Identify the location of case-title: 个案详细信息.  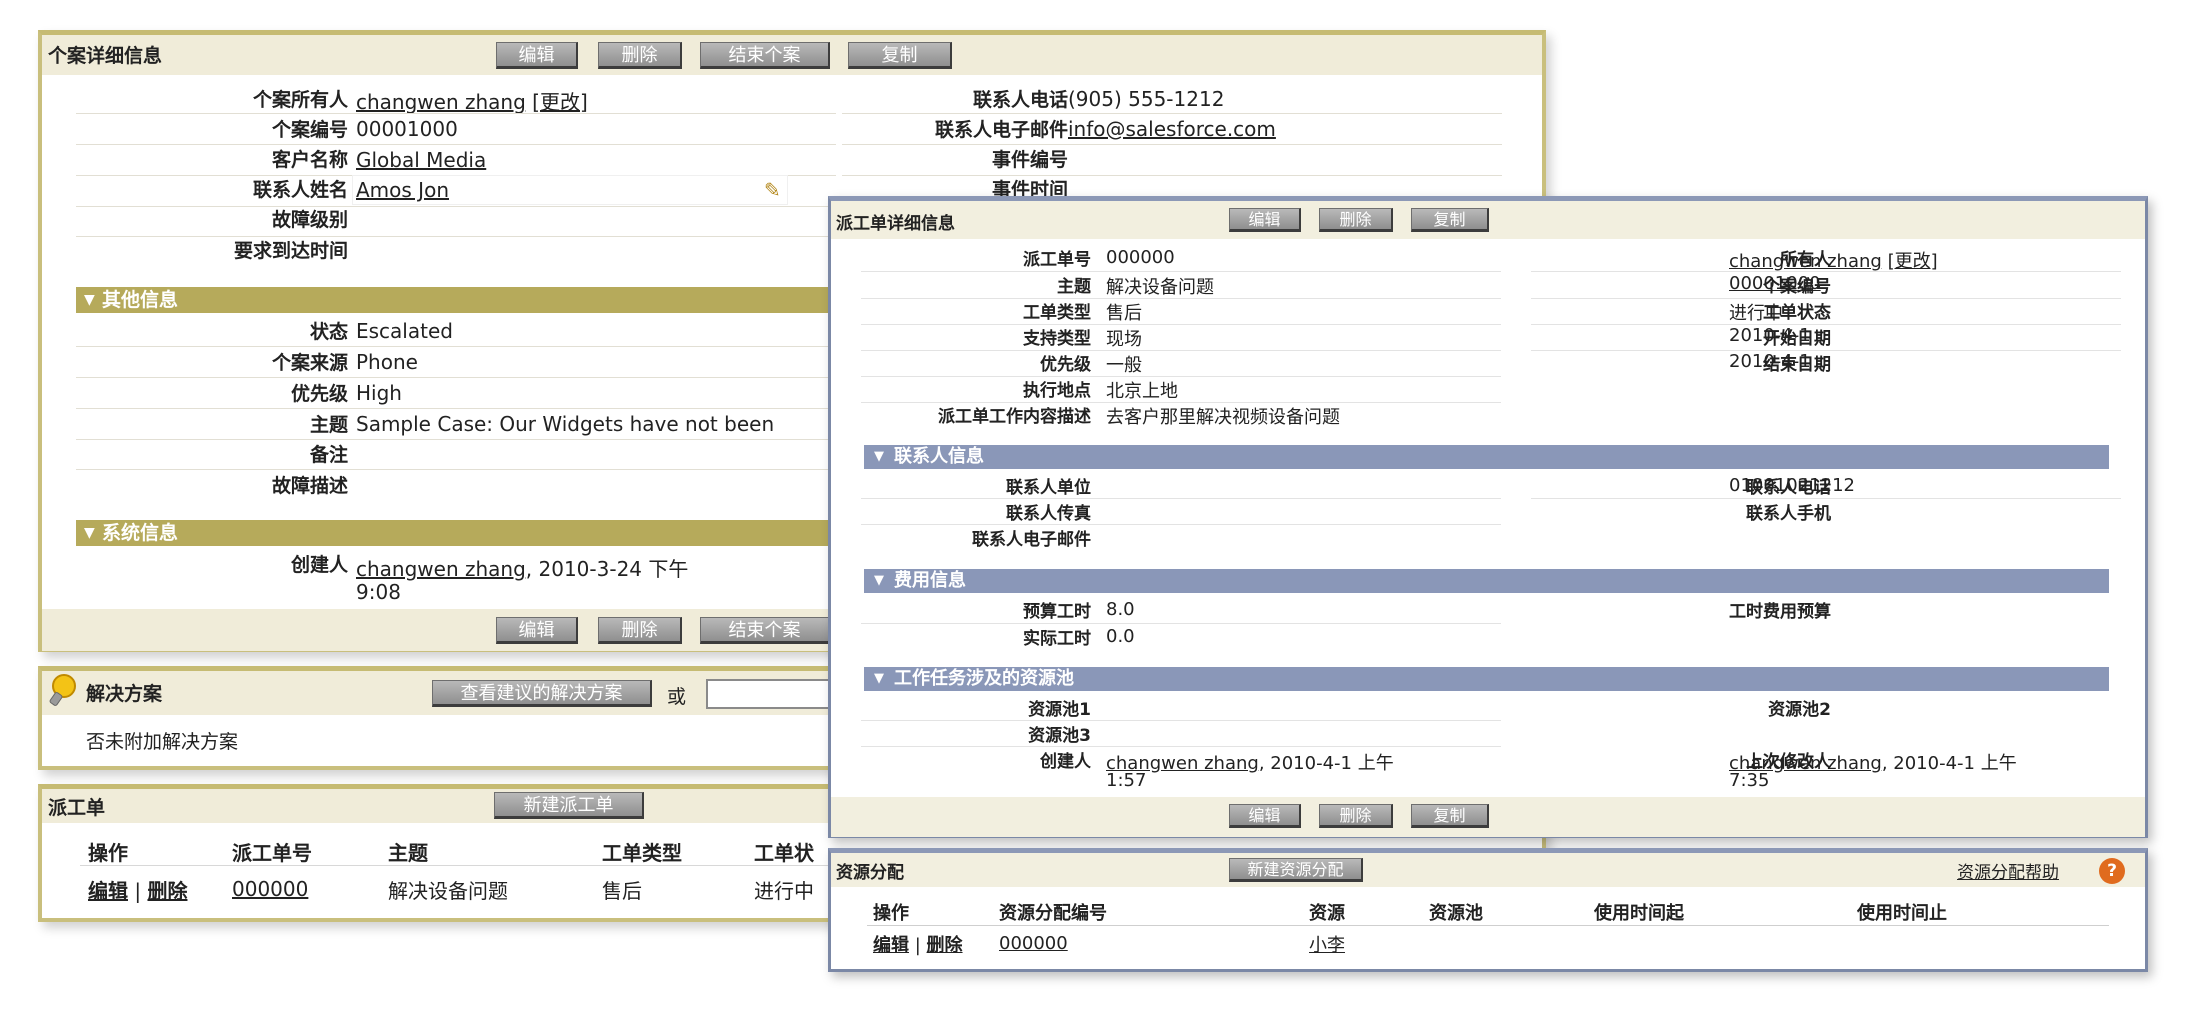
(105, 56).